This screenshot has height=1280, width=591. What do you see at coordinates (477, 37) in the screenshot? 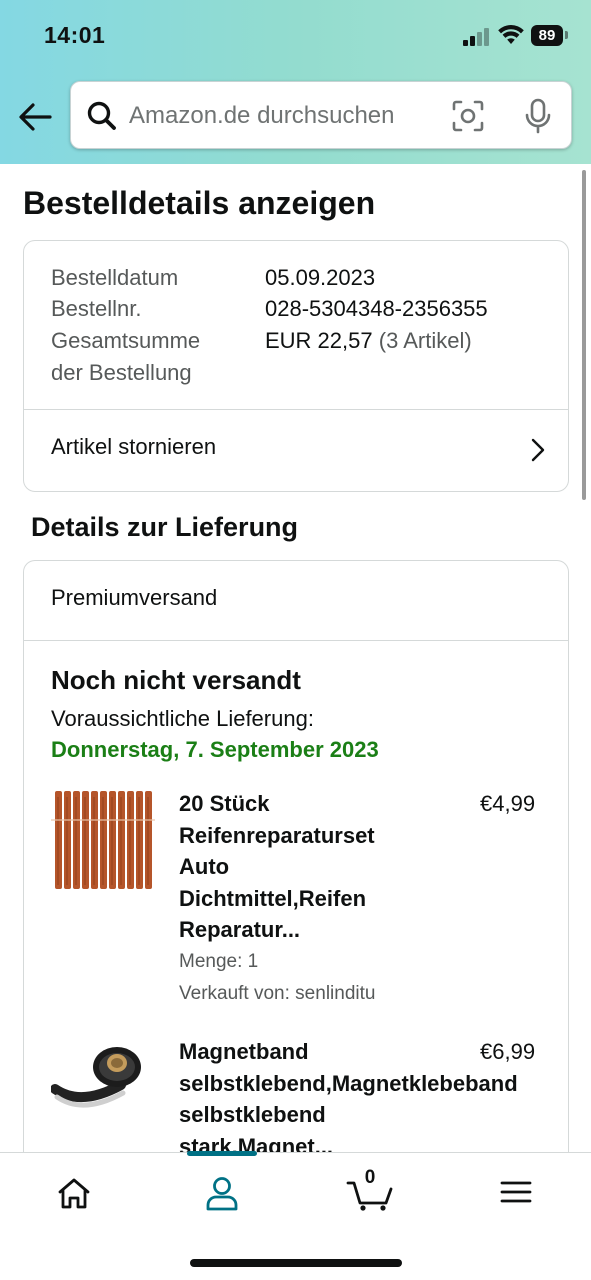
I see `cellular-signal-icon` at bounding box center [477, 37].